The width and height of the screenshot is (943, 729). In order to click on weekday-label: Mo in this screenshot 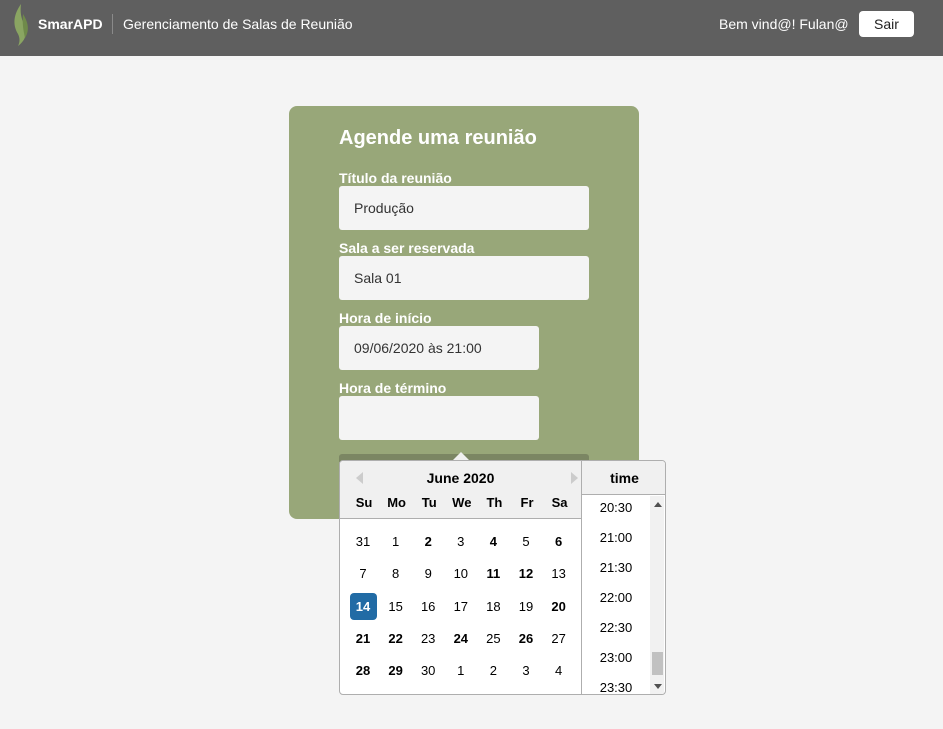, I will do `click(396, 502)`.